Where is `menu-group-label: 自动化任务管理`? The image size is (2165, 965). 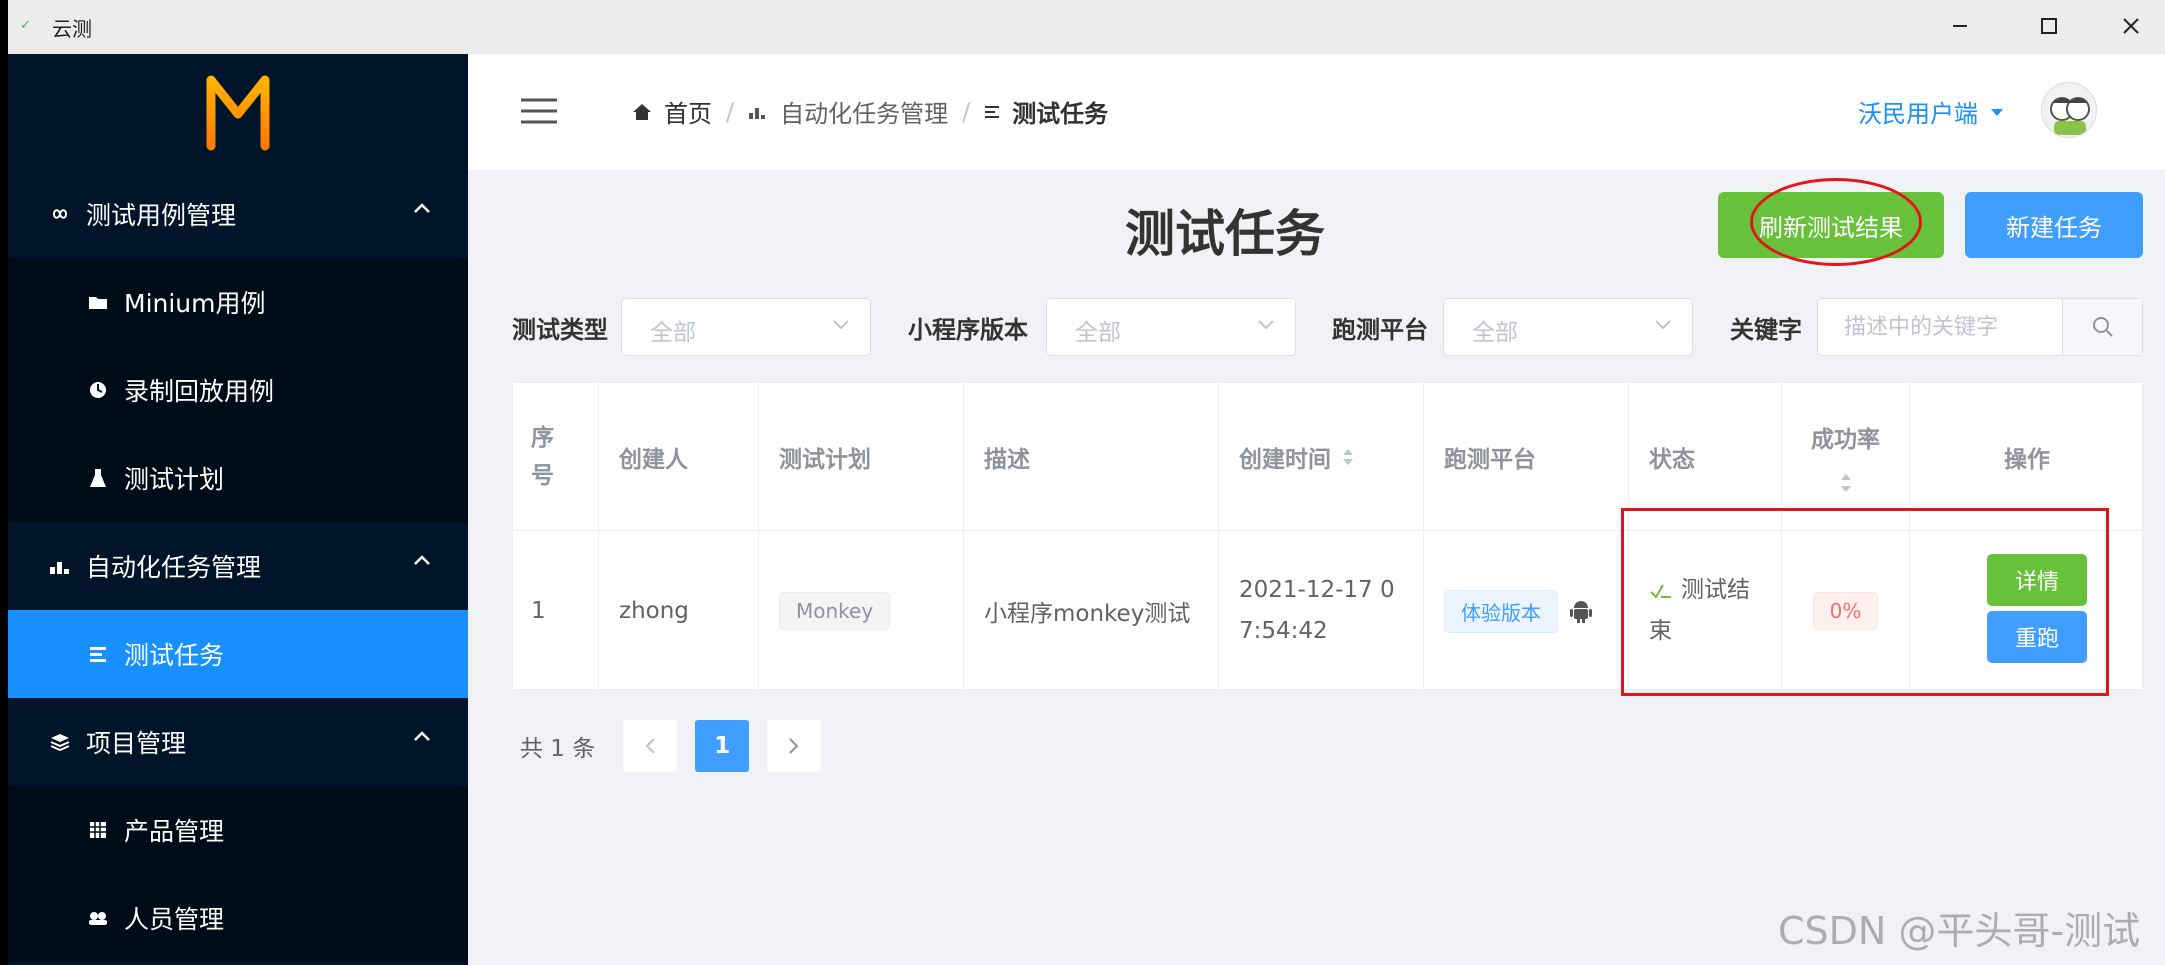
menu-group-label: 自动化任务管理 is located at coordinates (174, 567).